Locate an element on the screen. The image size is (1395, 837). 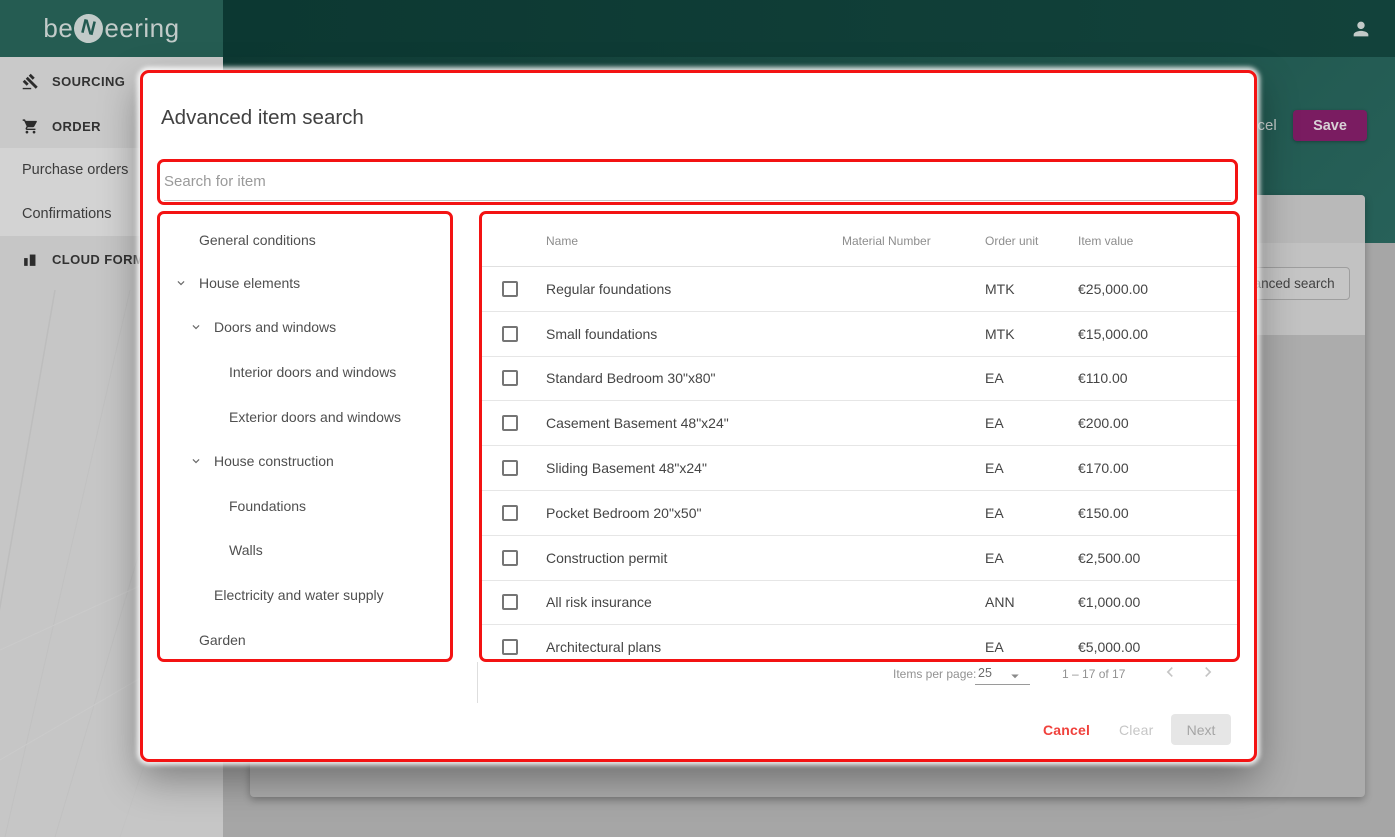
tree-item-house-construction: House construction is located at coordinates (305, 461).